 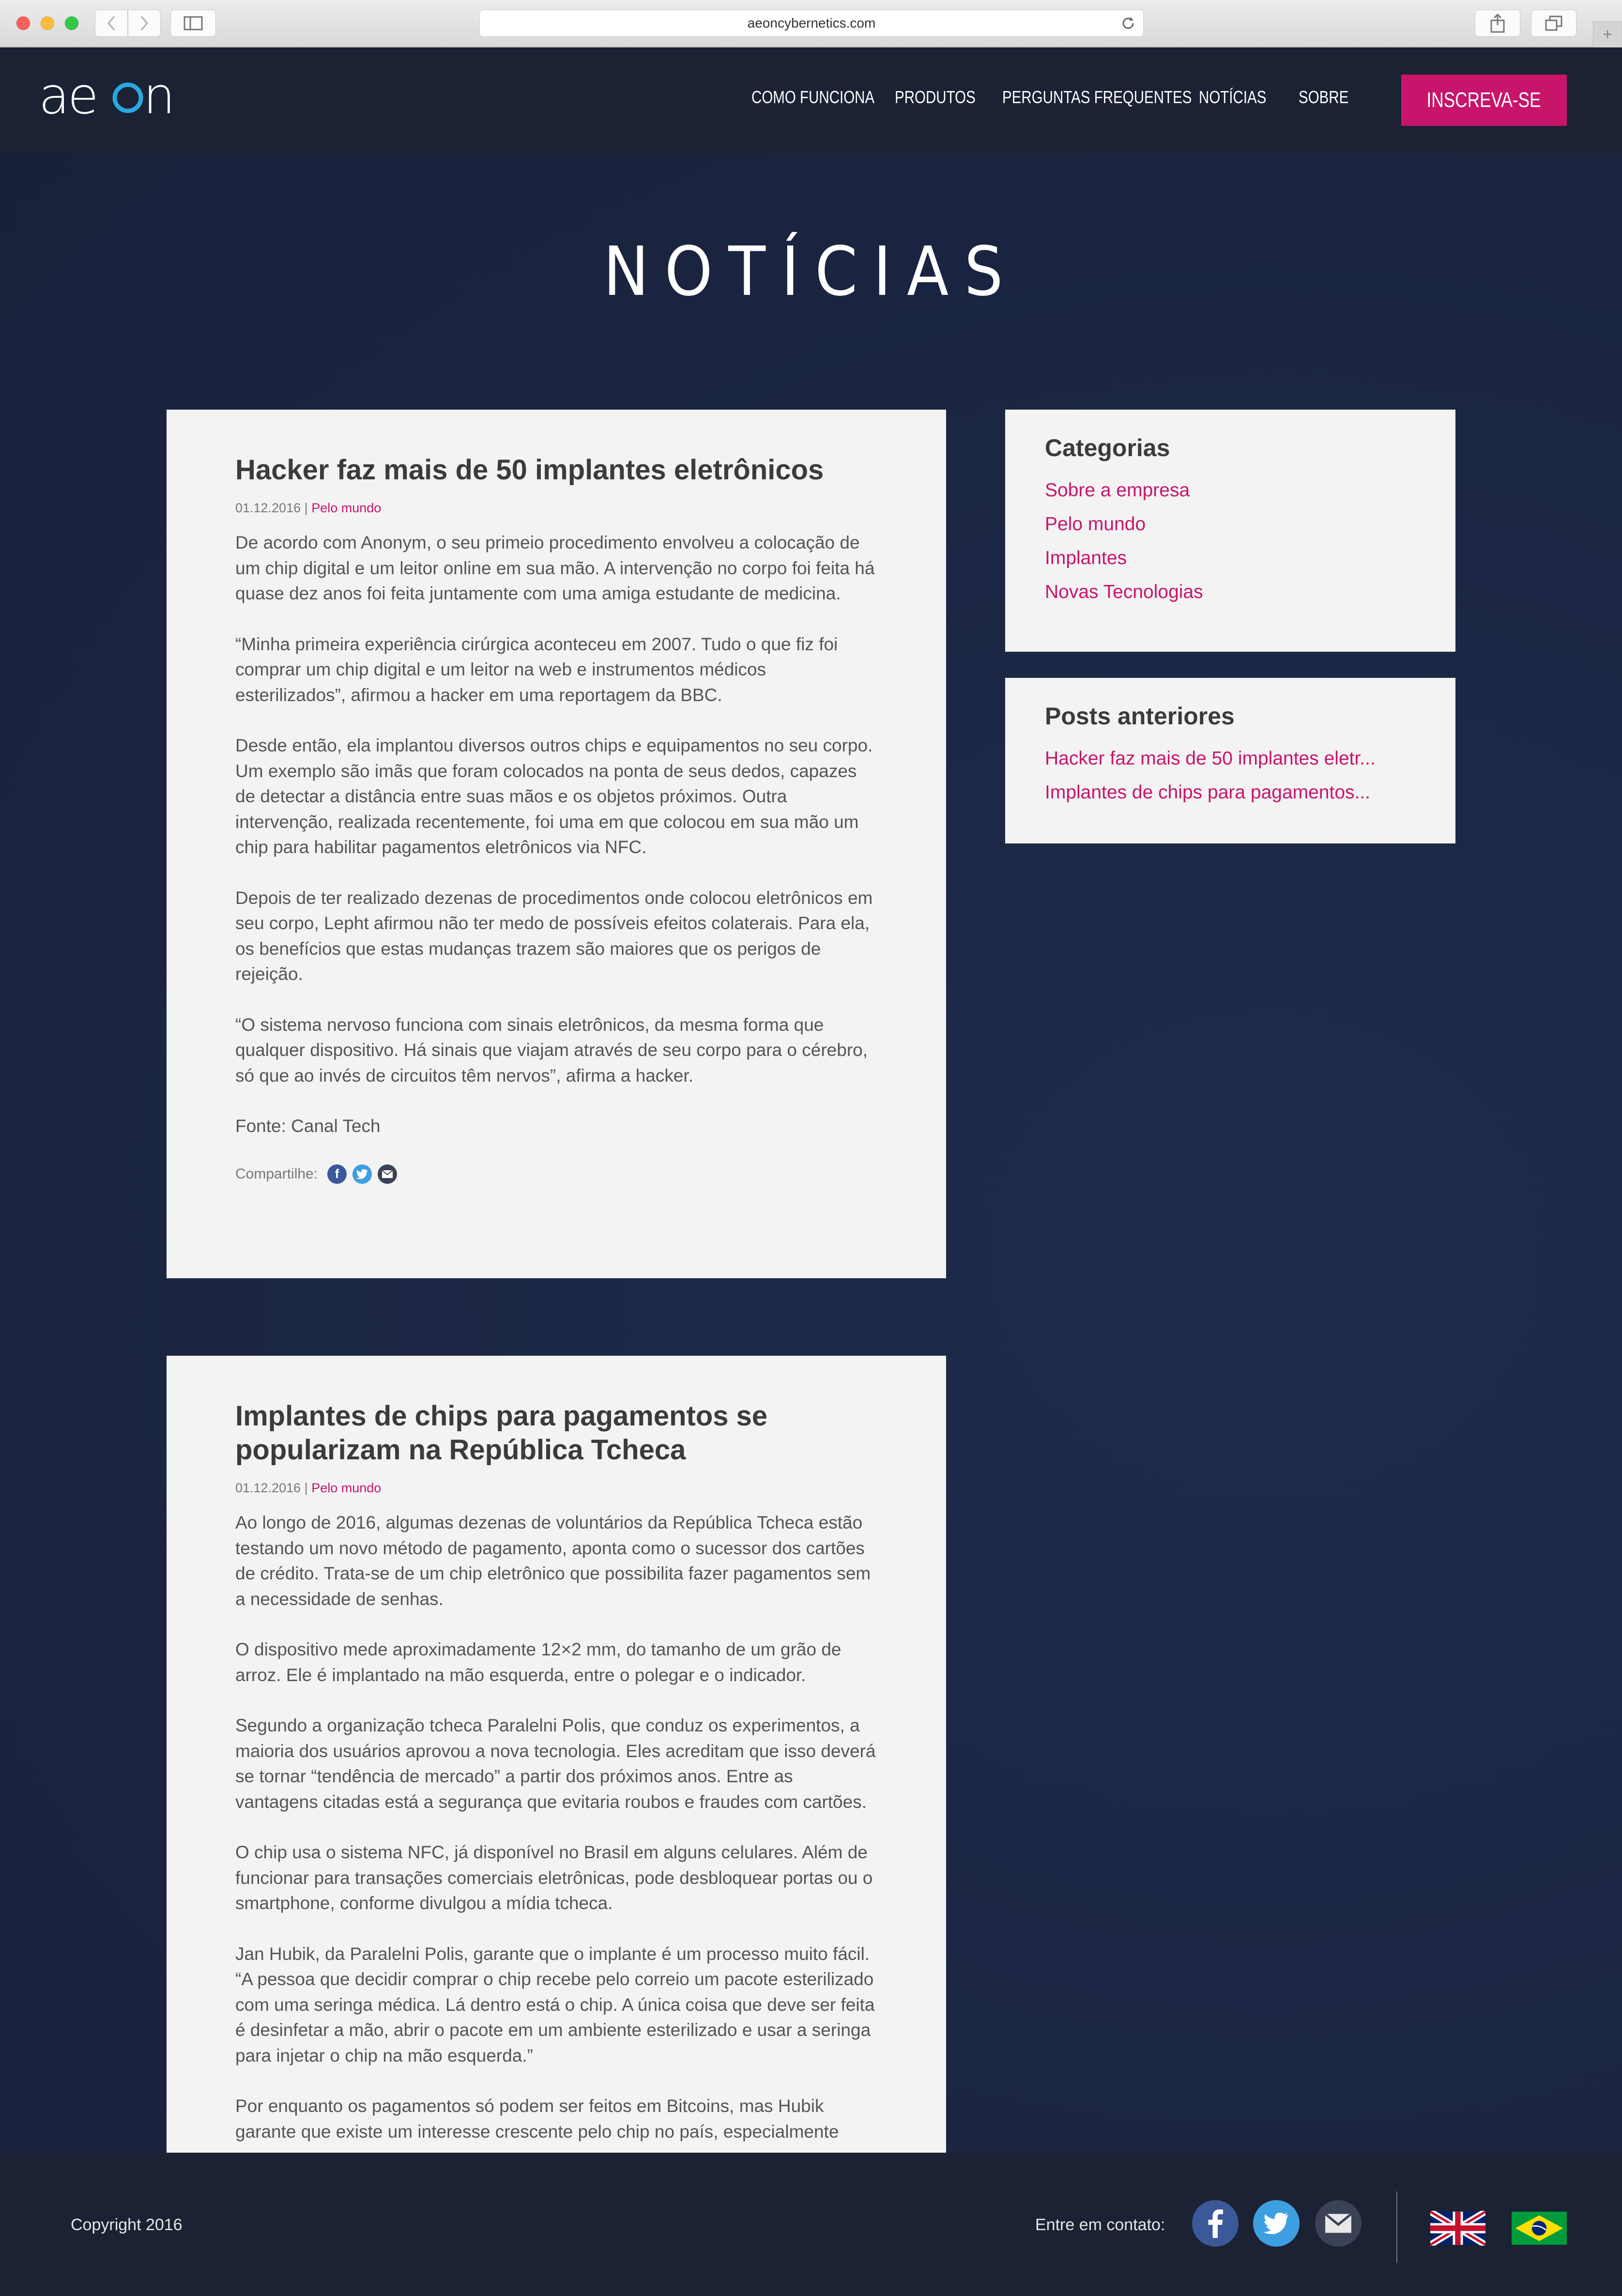 I want to click on copyright-text: Copyright 2016, so click(x=127, y=2225).